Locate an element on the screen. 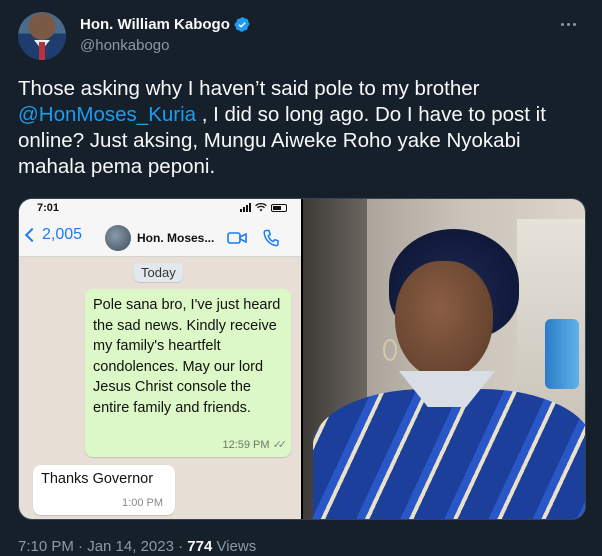  incoming-message-time: 1:00 PM is located at coordinates (142, 503).